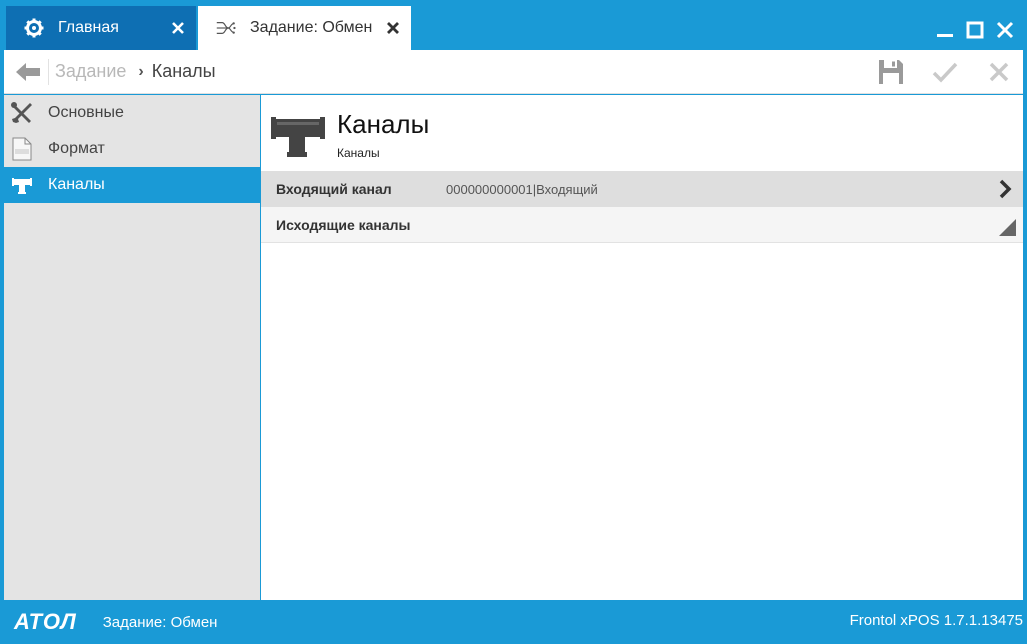  Describe the element at coordinates (393, 28) in the screenshot. I see `tab-task-close-icon` at that location.